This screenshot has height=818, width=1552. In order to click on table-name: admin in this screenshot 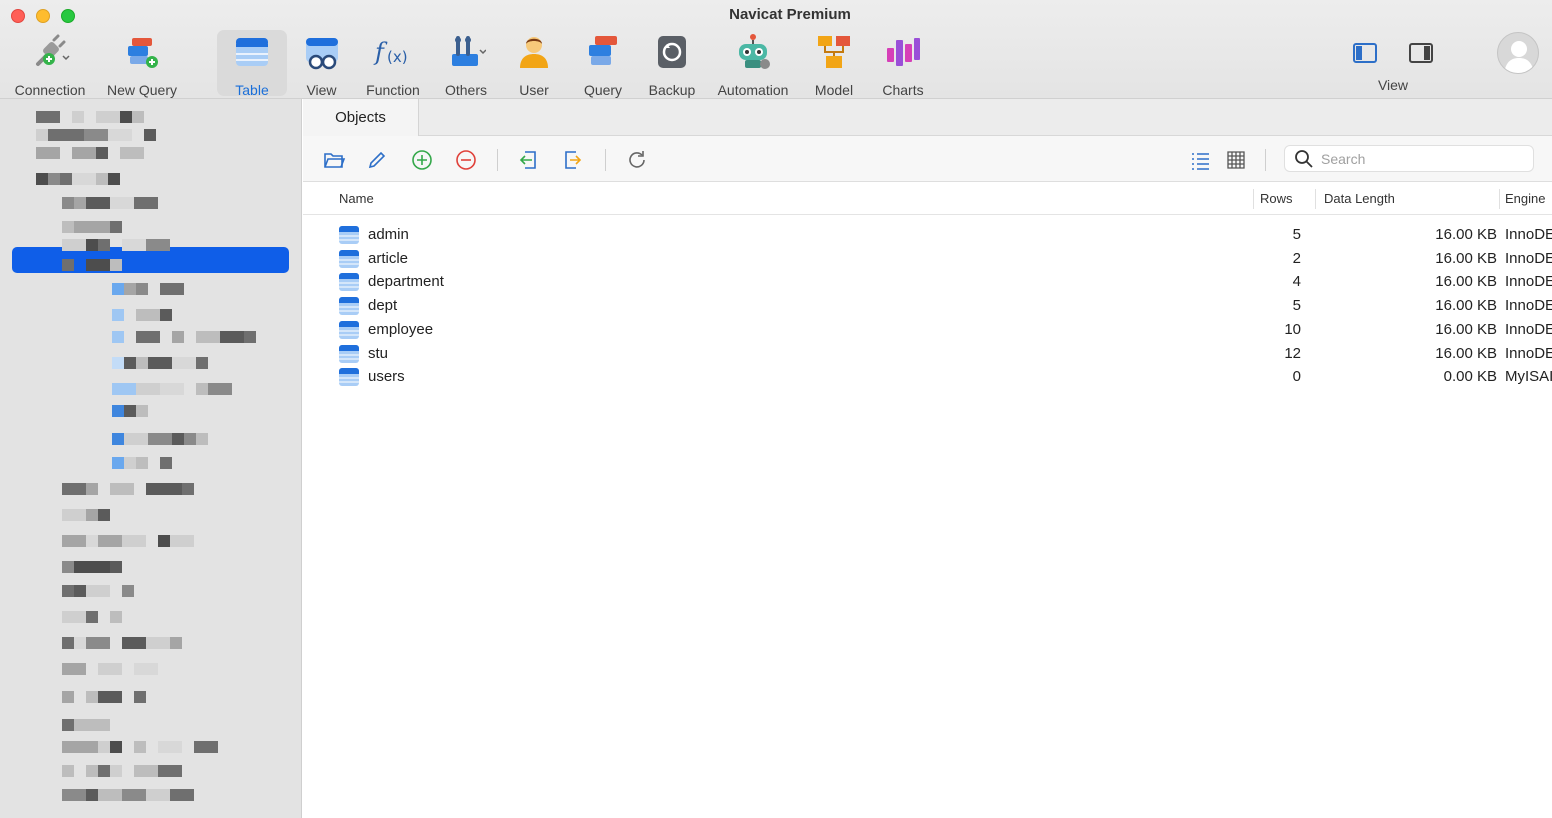, I will do `click(388, 234)`.